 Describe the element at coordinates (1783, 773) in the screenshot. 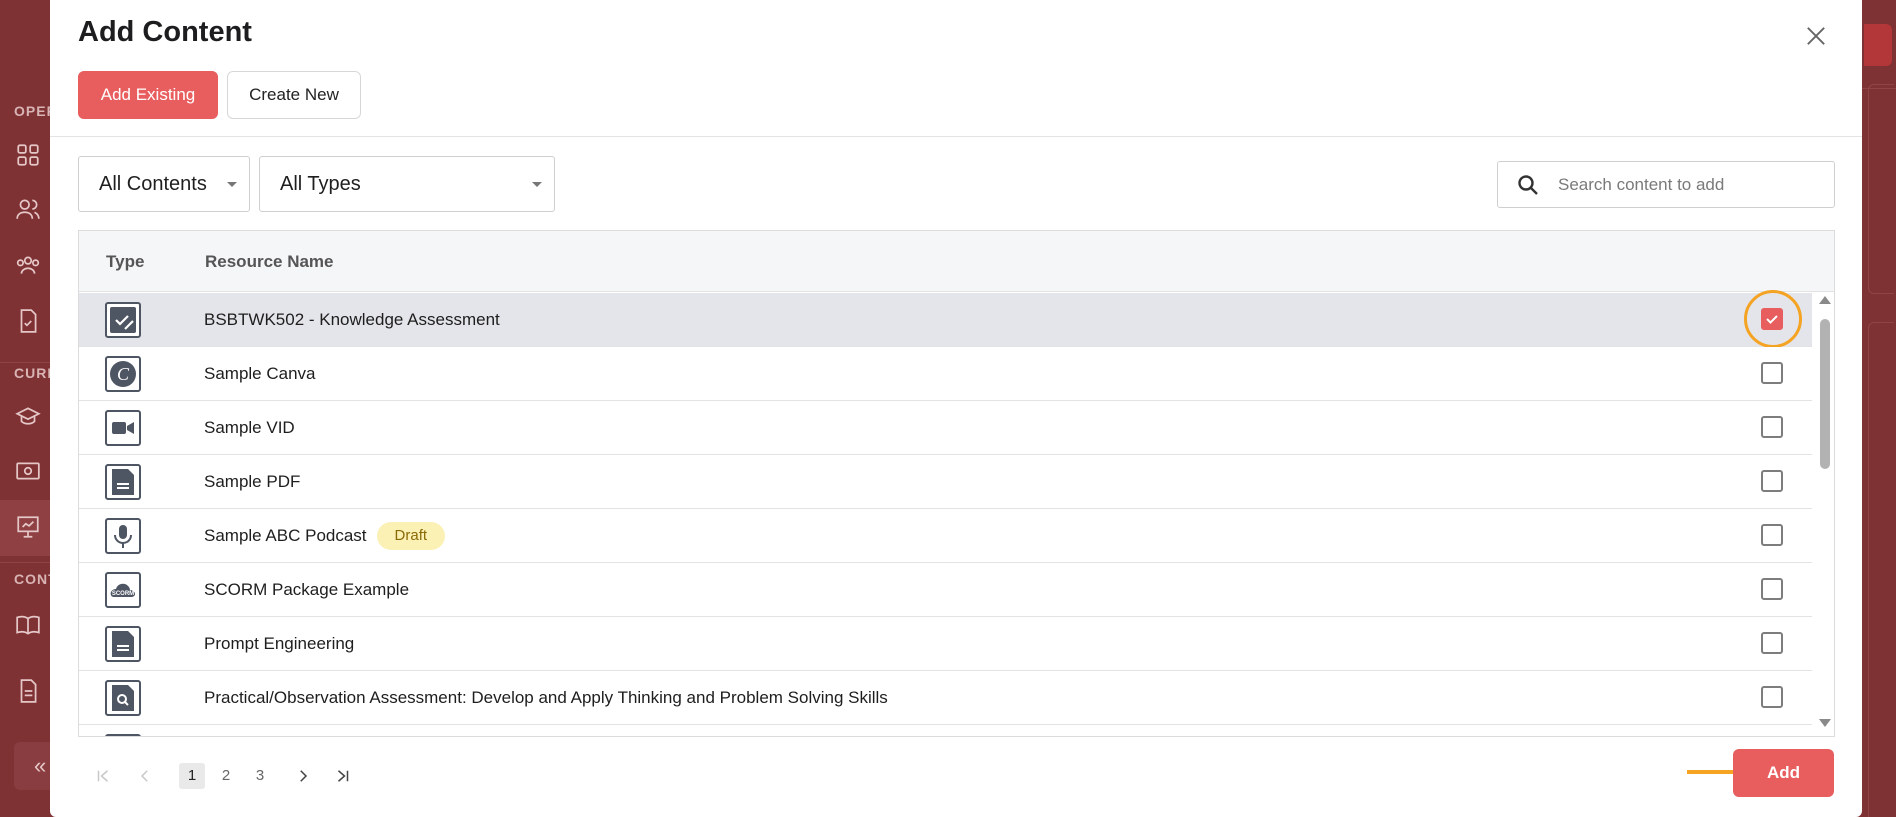

I see `add-button: Add` at that location.